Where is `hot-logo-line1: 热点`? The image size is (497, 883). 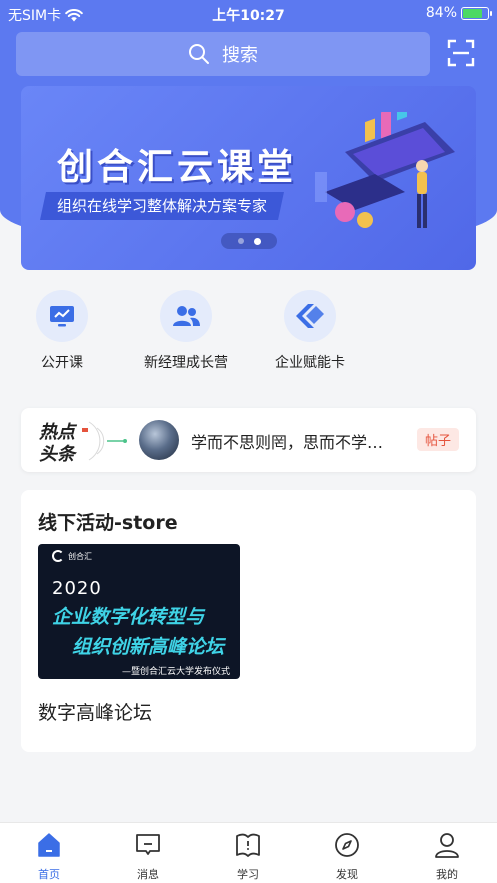 hot-logo-line1: 热点 is located at coordinates (58, 432).